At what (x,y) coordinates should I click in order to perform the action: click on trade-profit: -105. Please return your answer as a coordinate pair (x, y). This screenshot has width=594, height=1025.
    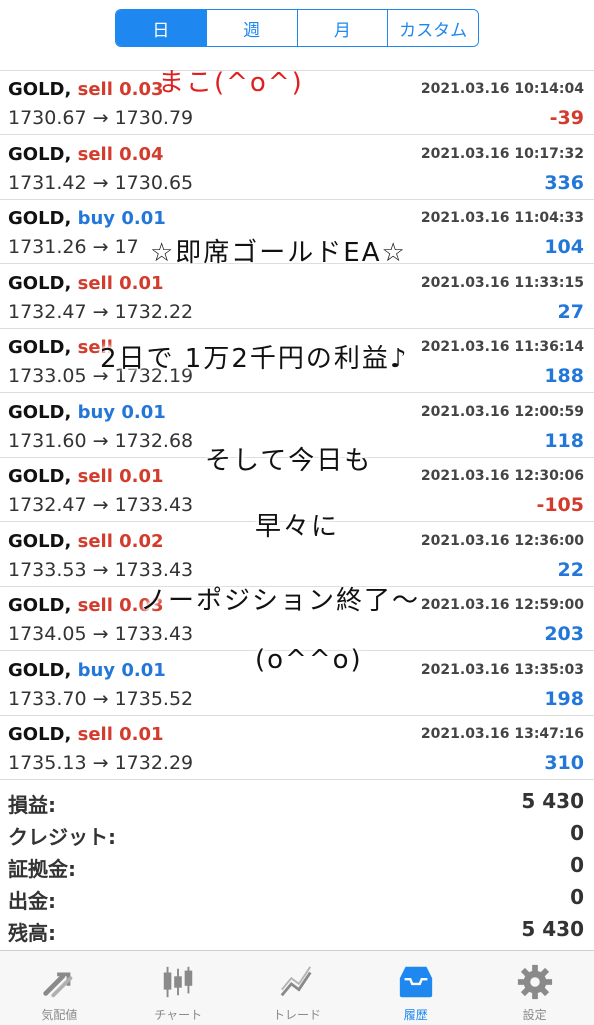
    Looking at the image, I should click on (560, 505).